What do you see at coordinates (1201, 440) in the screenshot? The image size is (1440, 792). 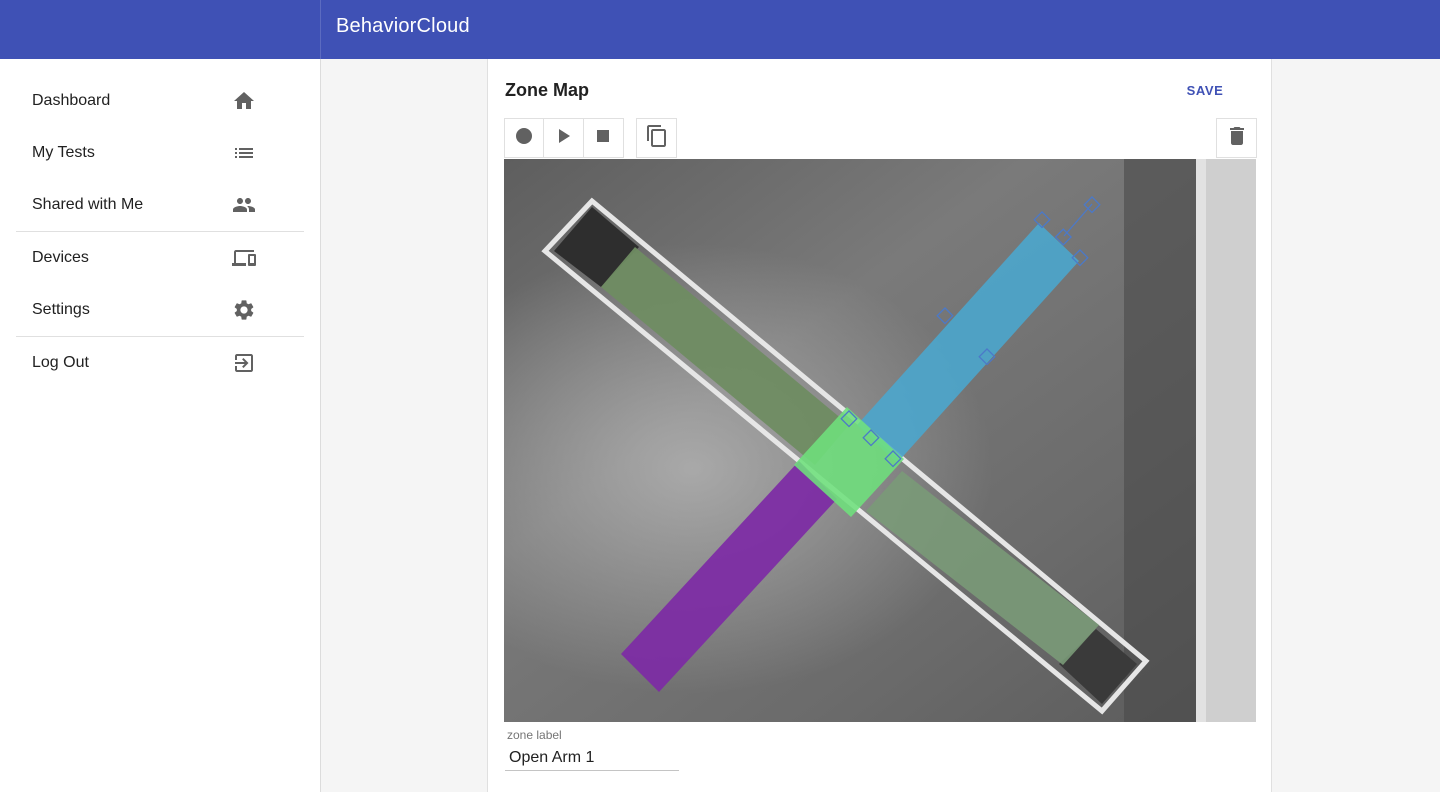 I see `video-frame-wall-highlight` at bounding box center [1201, 440].